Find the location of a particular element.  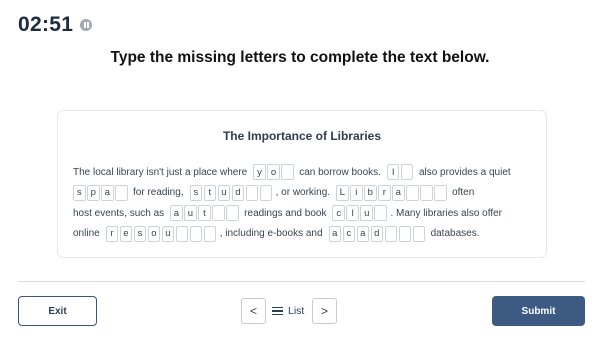

passage-text-segment: . Many libraries also offer is located at coordinates (446, 213).